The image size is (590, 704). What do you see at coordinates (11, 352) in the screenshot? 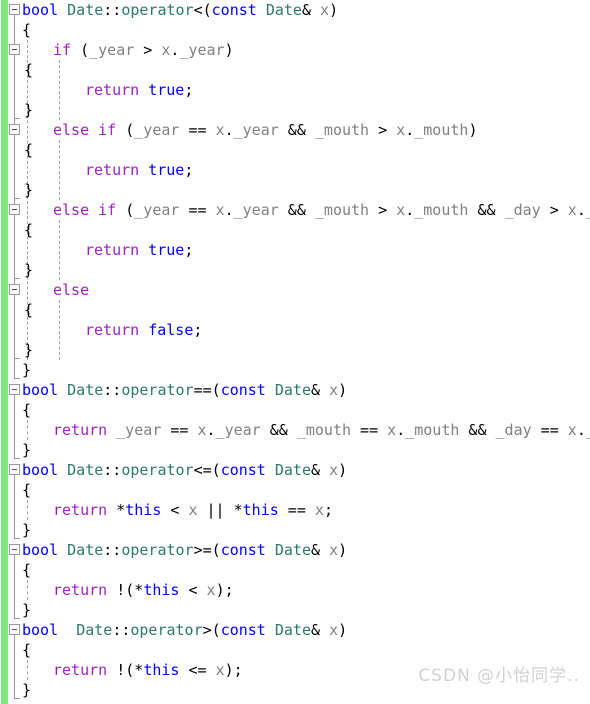
I see `outlining-margin` at bounding box center [11, 352].